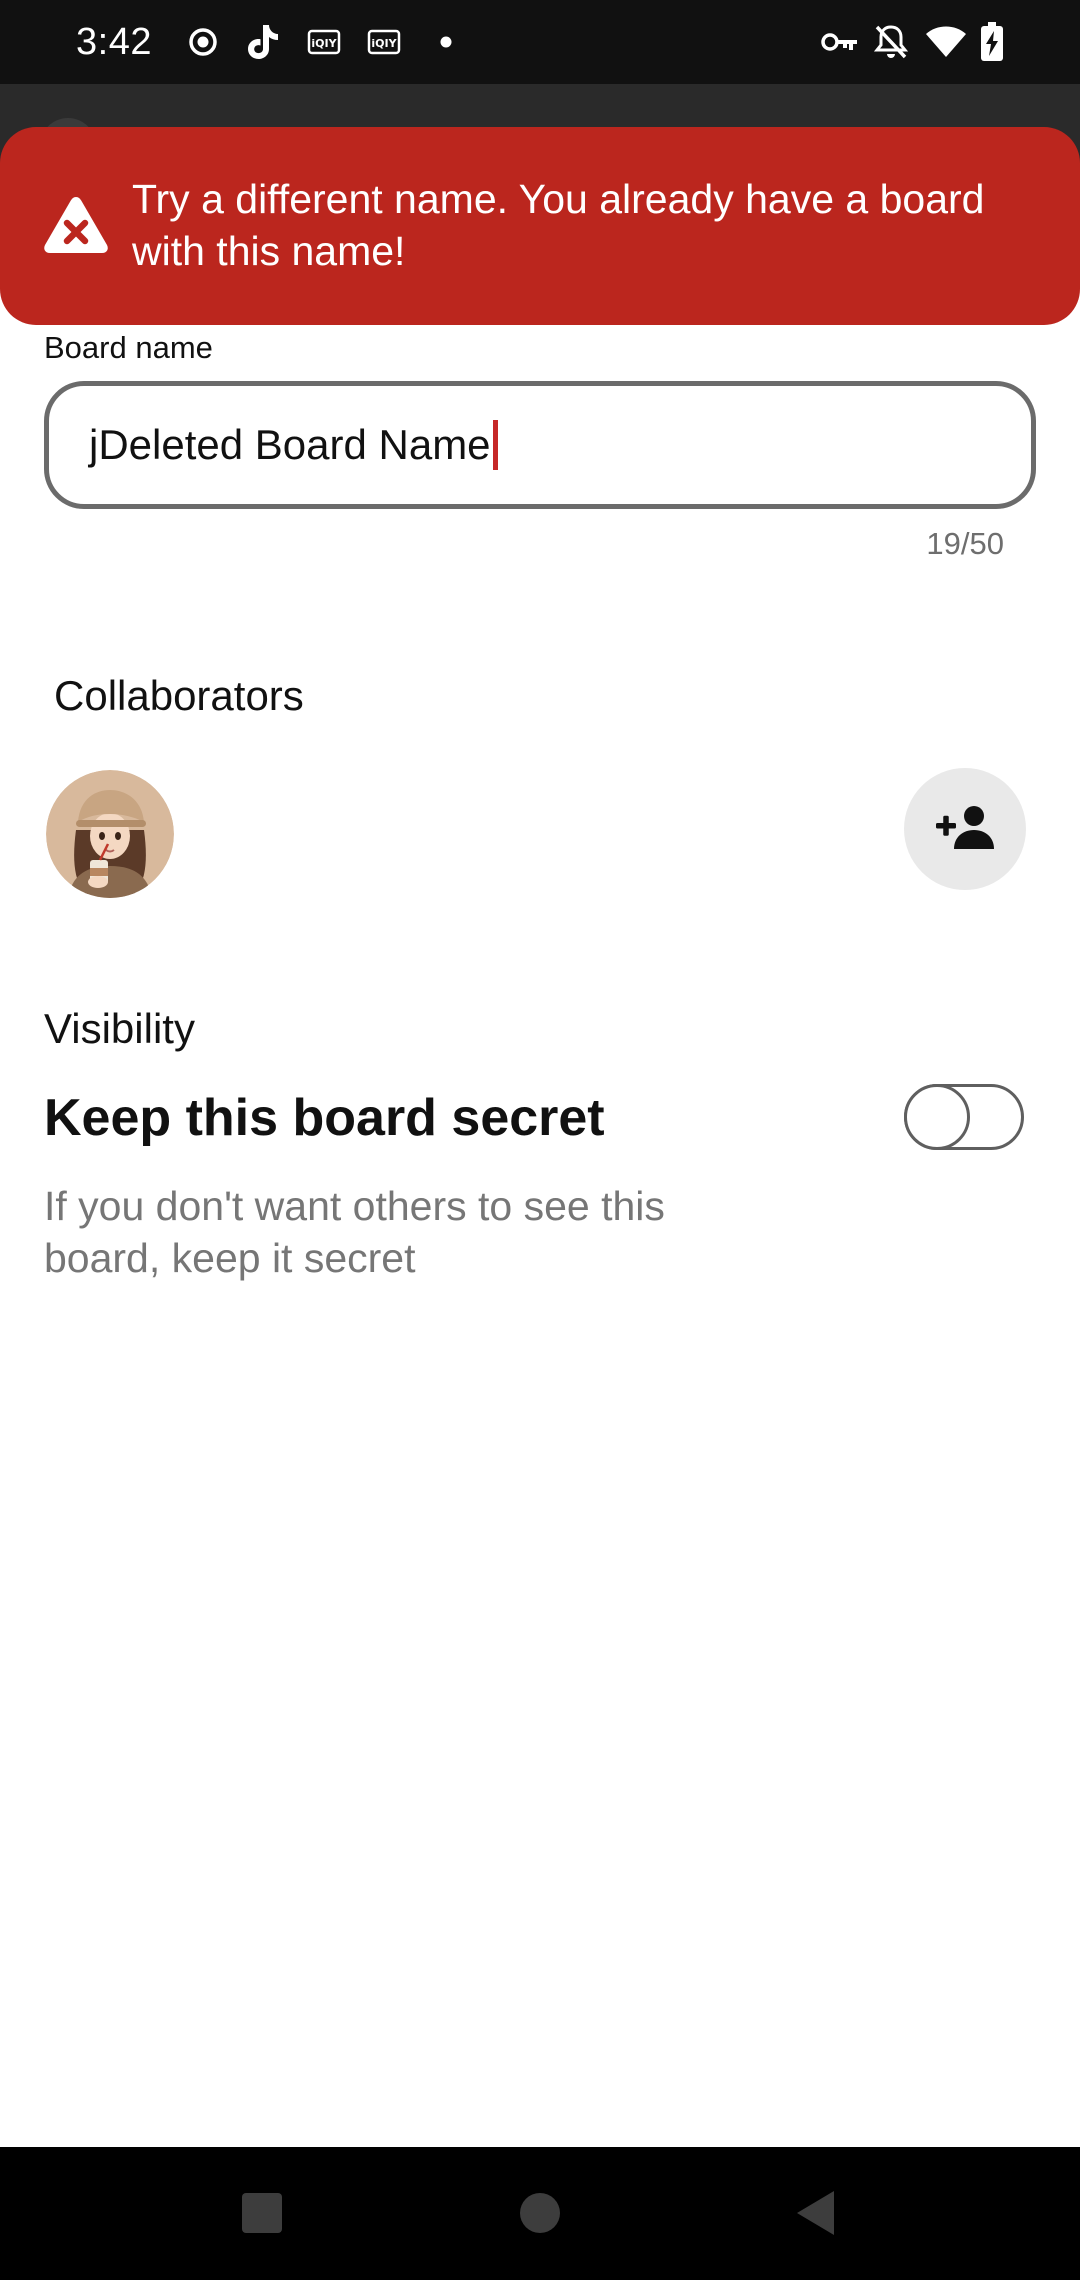  I want to click on battery-charging-icon, so click(992, 42).